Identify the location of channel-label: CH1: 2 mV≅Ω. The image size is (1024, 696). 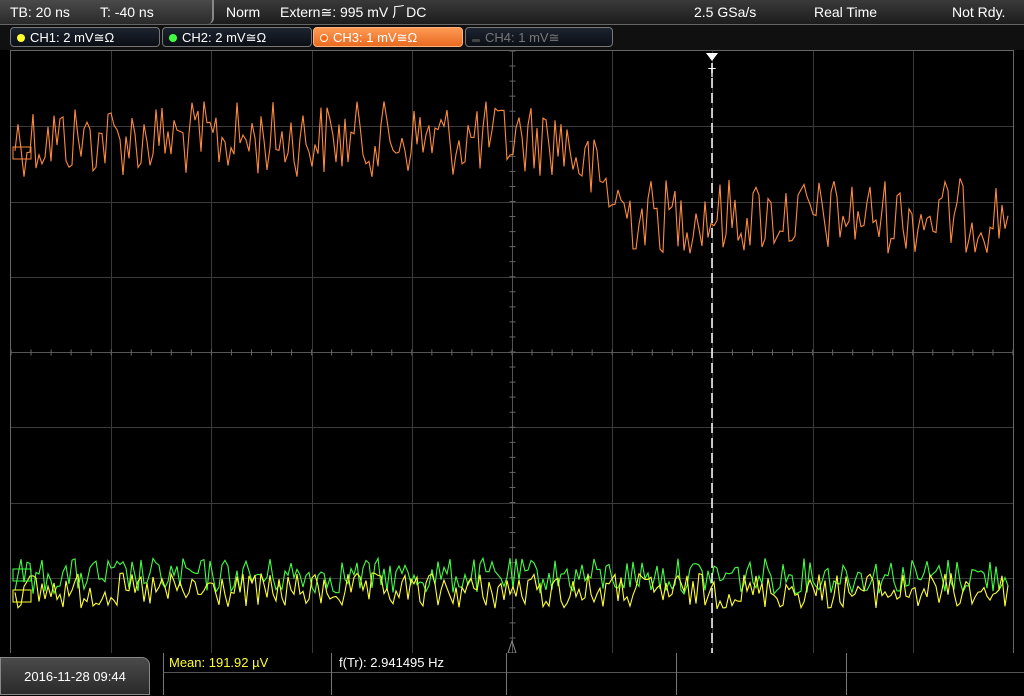
(72, 37).